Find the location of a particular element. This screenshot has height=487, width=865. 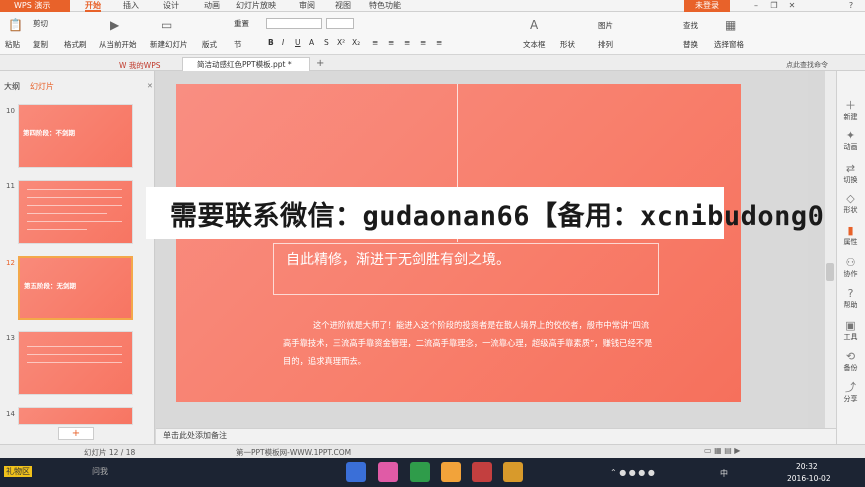

new-slide-button: 新建幻灯片 is located at coordinates (169, 44).